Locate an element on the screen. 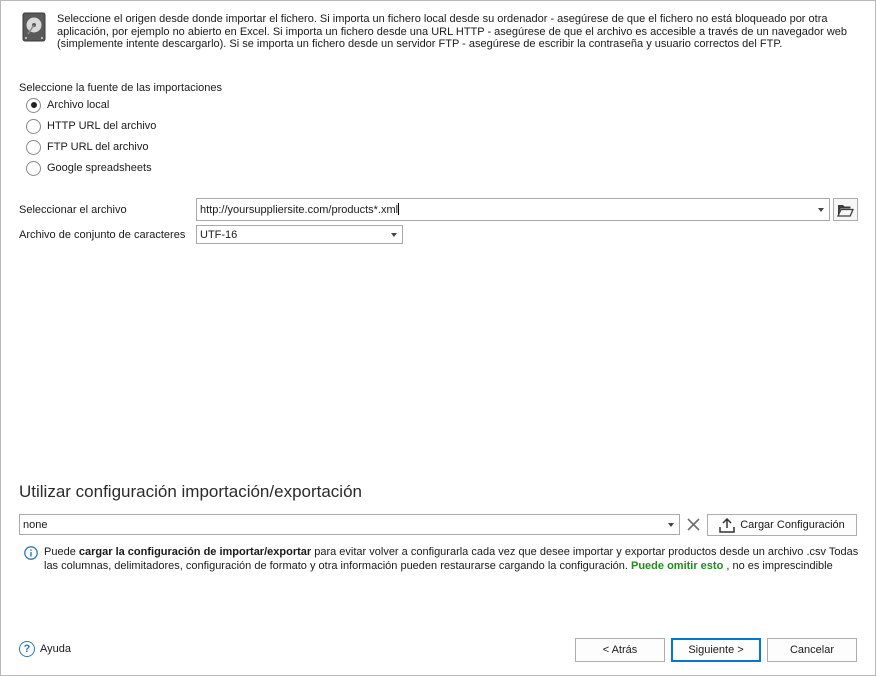 The height and width of the screenshot is (676, 876). radio-ftp-url: FTP URL del archivo is located at coordinates (87, 147).